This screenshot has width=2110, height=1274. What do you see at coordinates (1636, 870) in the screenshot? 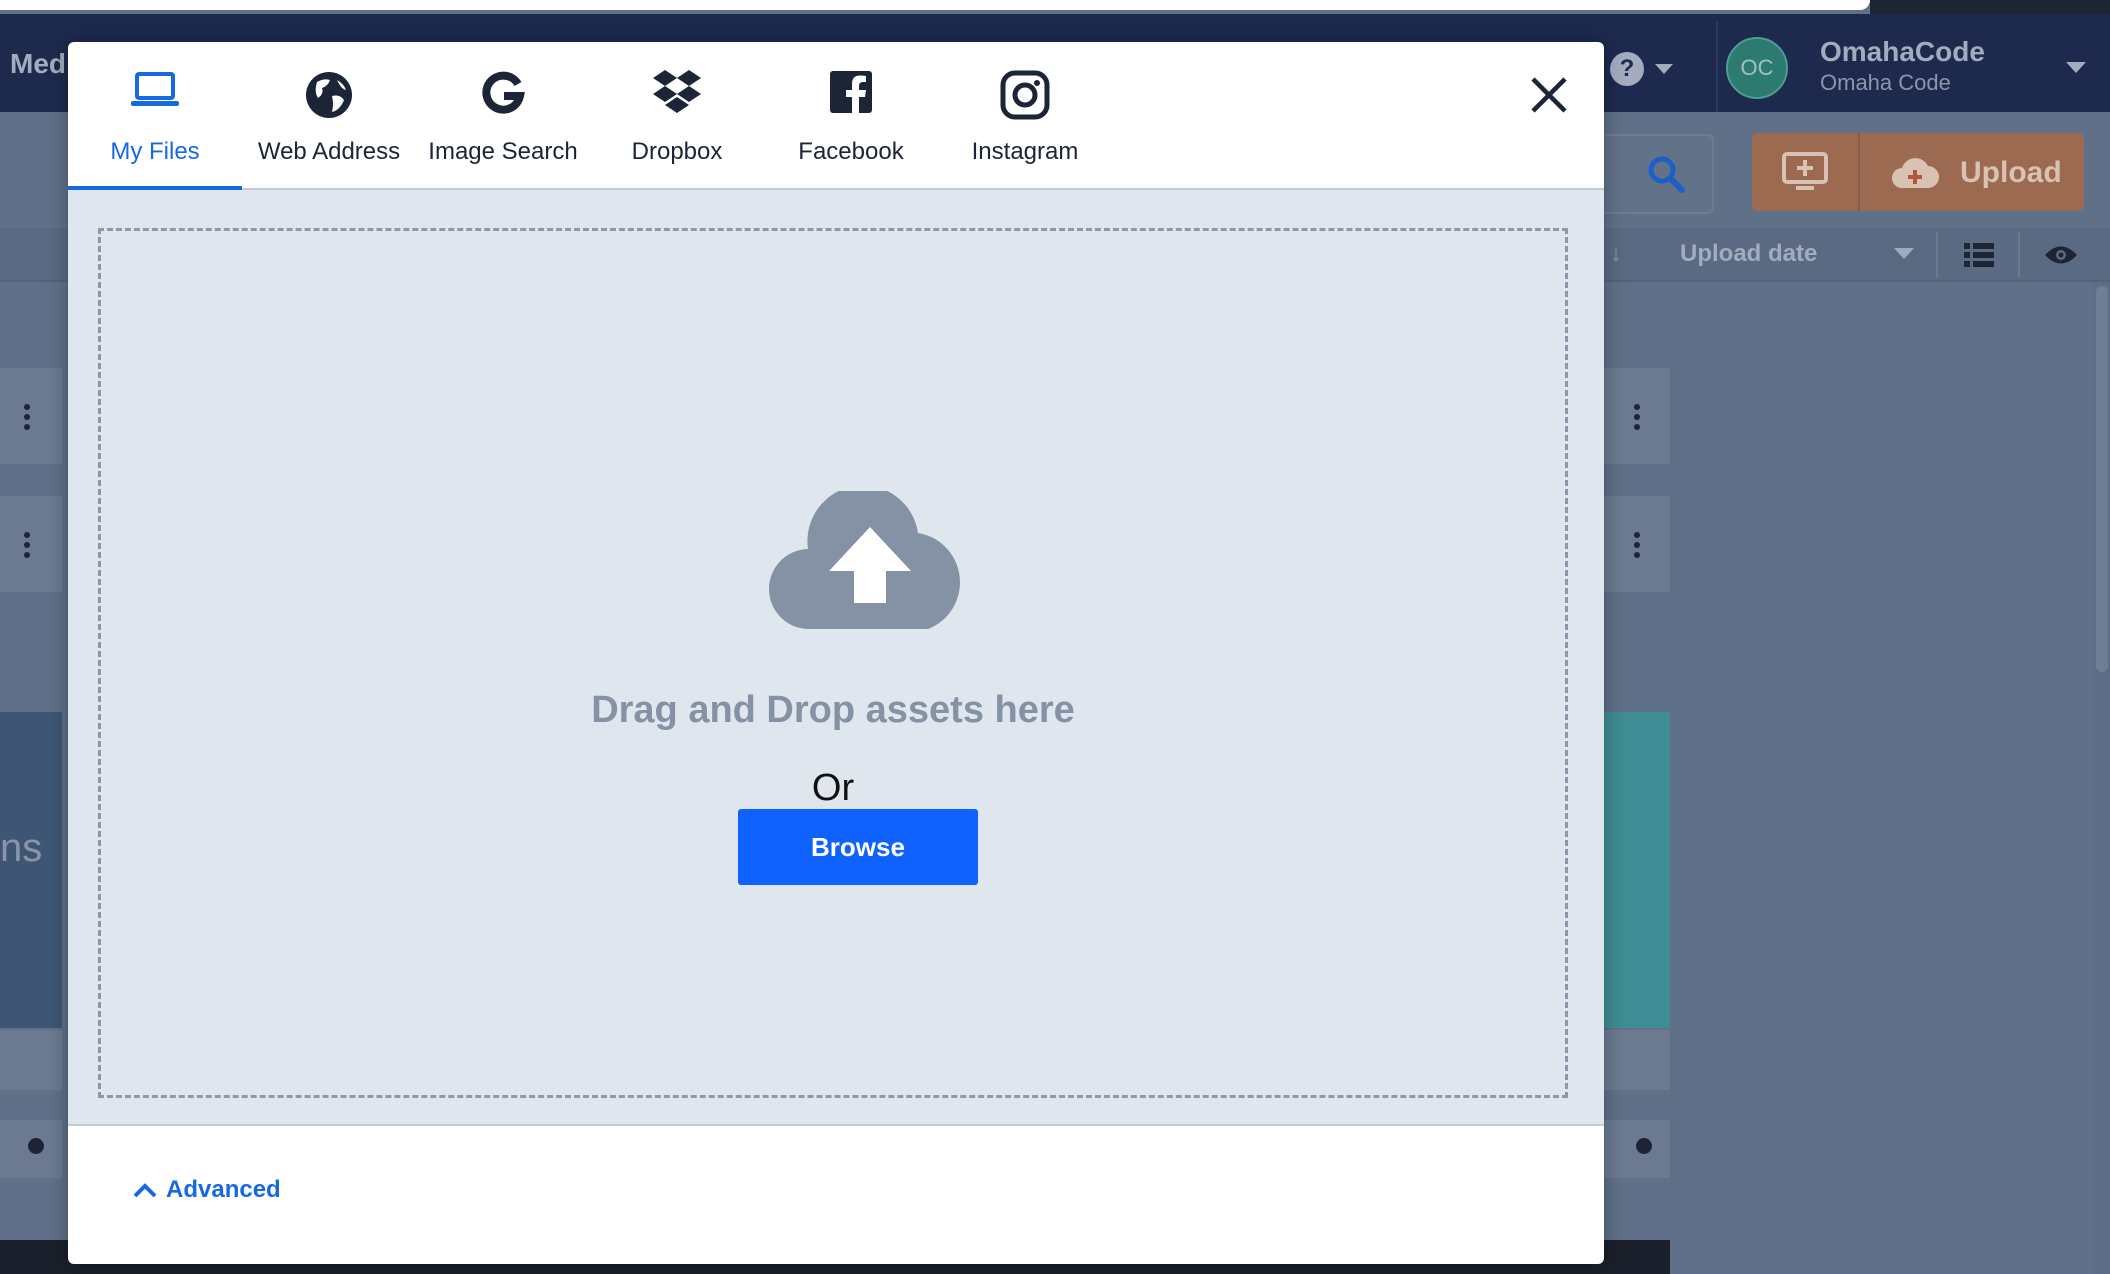
I see `asset-thumbnail` at bounding box center [1636, 870].